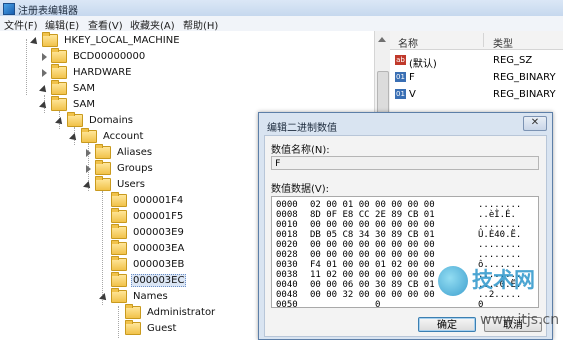 The width and height of the screenshot is (563, 340). I want to click on close-icon: ✕, so click(535, 123).